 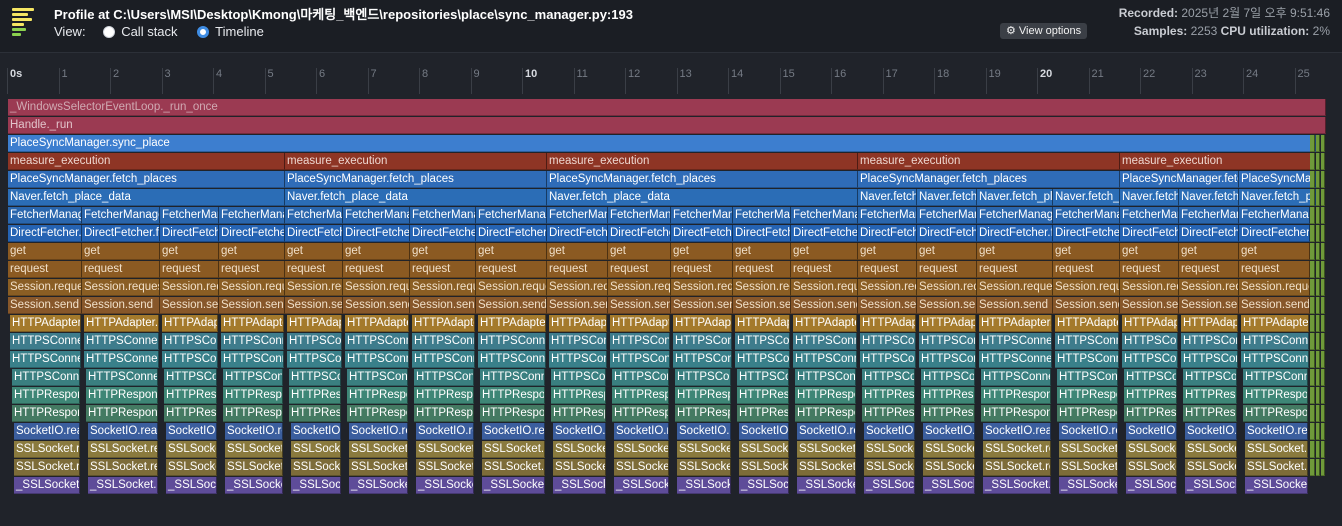 What do you see at coordinates (667, 107) in the screenshot?
I see `flame-frame: _WindowsSelectorEventLoop._run_once` at bounding box center [667, 107].